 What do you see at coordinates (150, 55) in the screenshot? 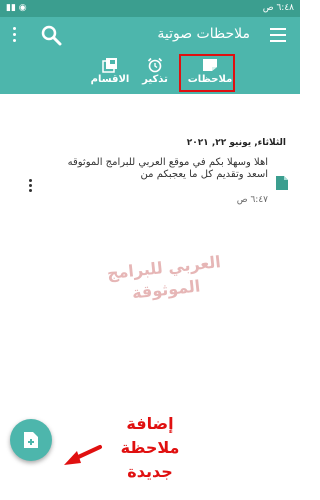
I see `app-bar: ملاحظات صوتية ملاحظات تذكير الاقسام` at bounding box center [150, 55].